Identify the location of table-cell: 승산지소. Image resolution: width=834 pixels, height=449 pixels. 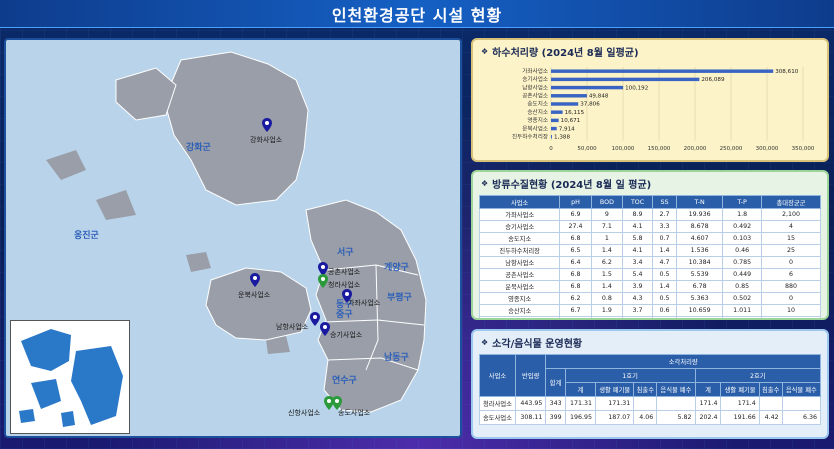
(519, 310).